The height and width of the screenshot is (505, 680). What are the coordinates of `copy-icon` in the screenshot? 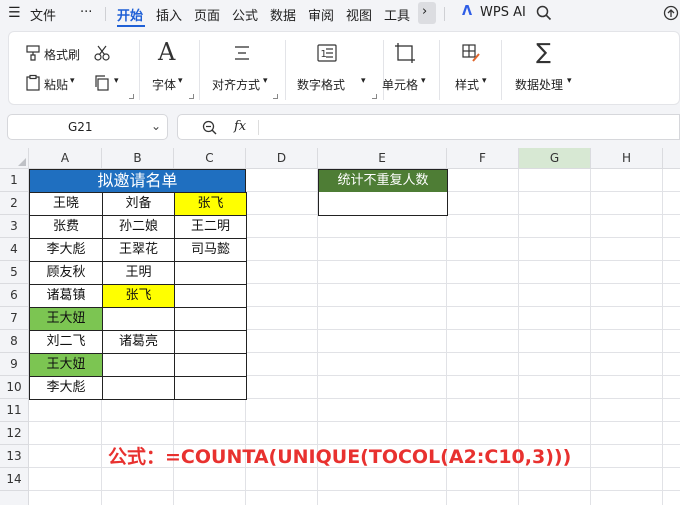 It's located at (102, 83).